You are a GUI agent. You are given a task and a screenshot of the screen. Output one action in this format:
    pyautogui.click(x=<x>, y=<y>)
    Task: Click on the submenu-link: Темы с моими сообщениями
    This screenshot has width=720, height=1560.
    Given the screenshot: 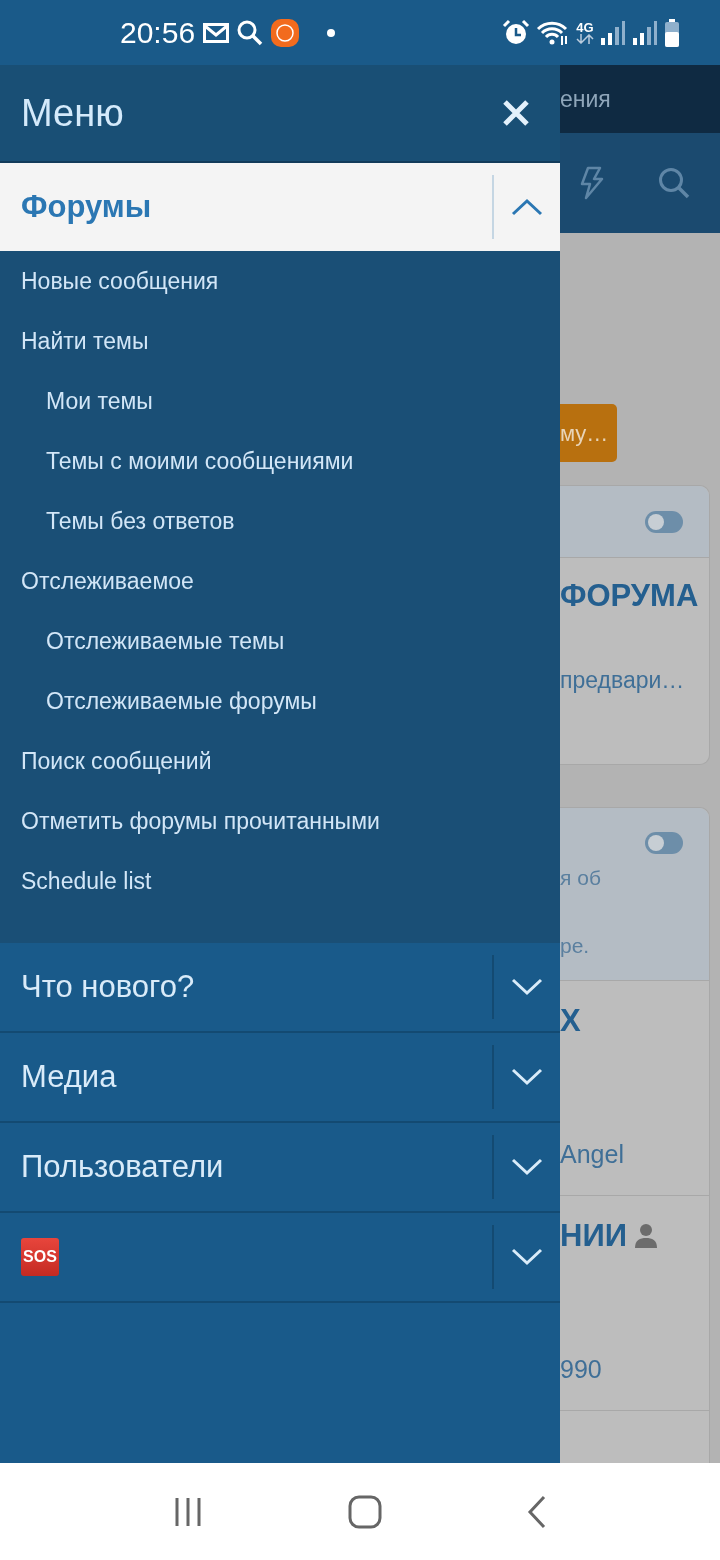 What is the action you would take?
    pyautogui.click(x=280, y=461)
    